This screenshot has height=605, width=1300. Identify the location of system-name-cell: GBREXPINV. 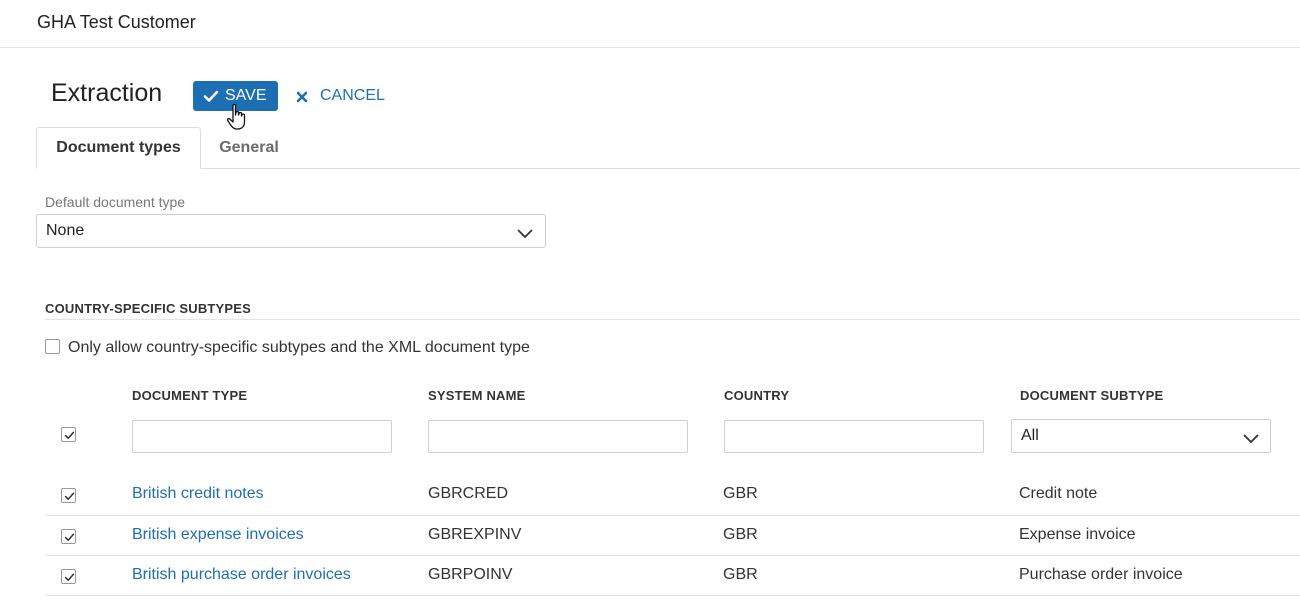
(475, 534).